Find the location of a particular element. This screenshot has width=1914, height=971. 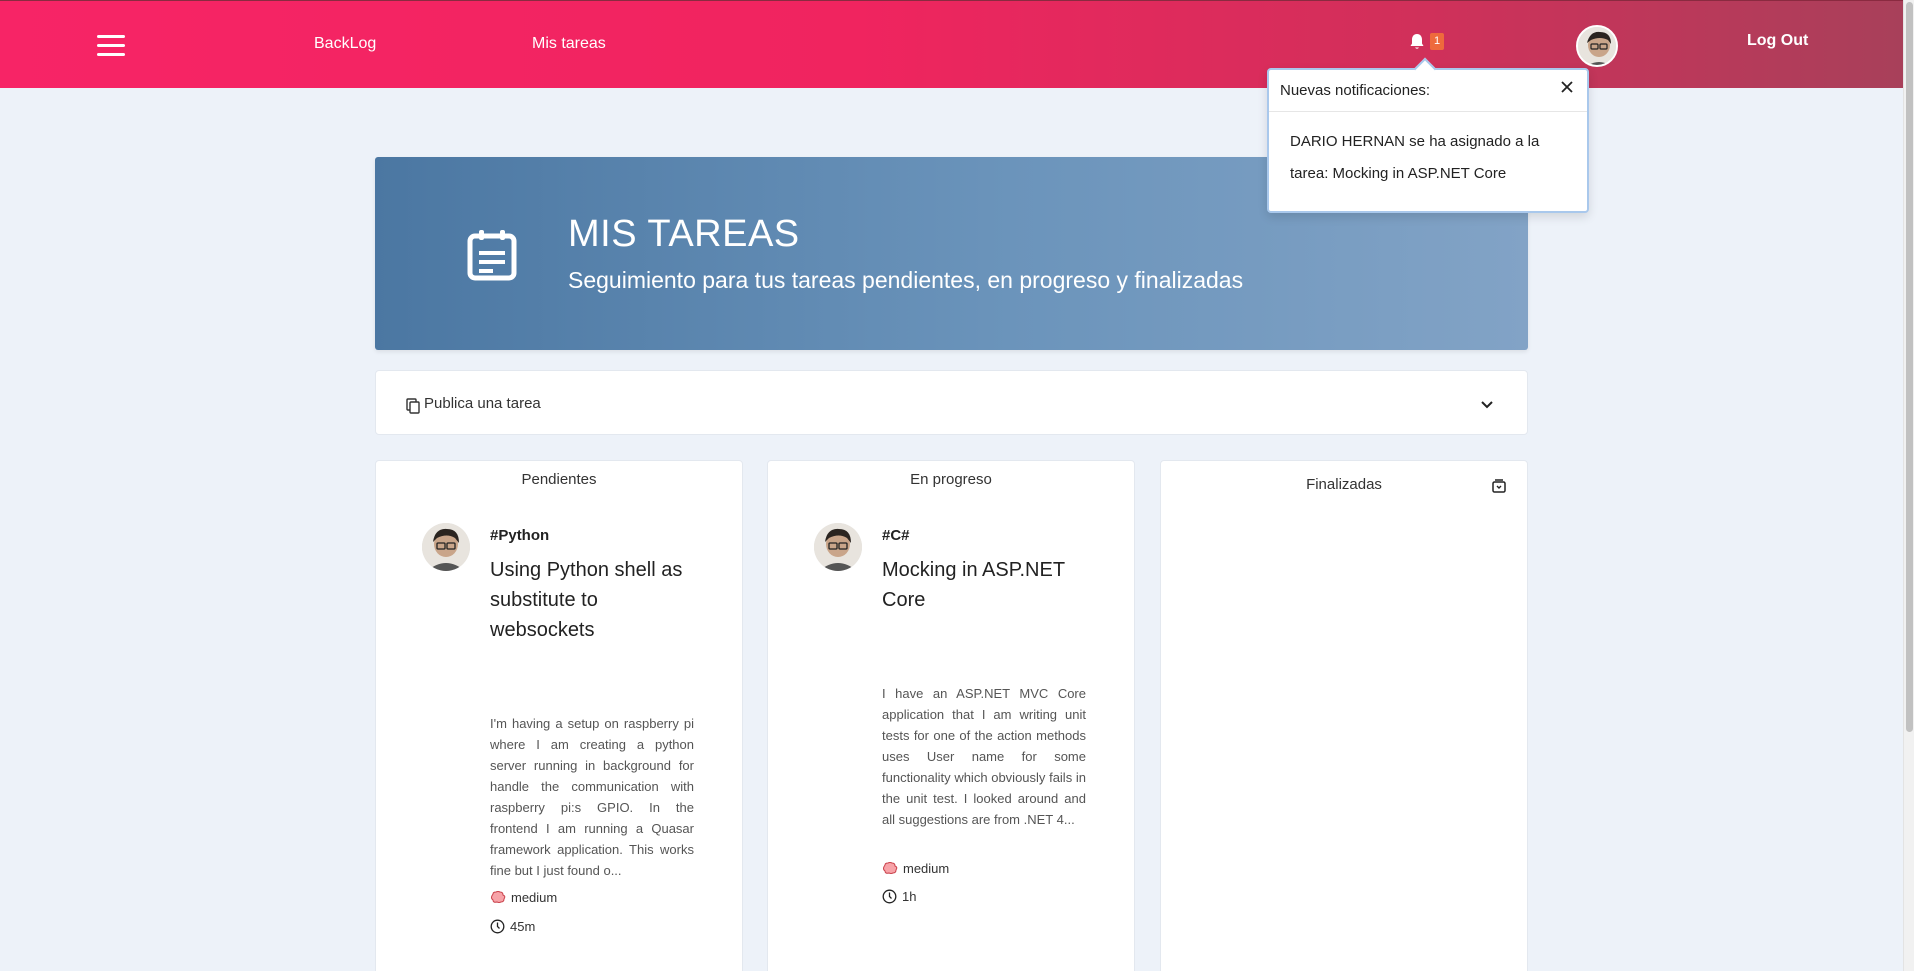

notification-task-link: Mocking in ASP.NET Core is located at coordinates (1420, 173).